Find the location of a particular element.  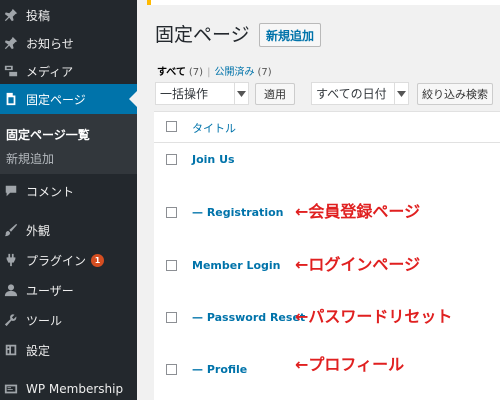

table-row: — Registration ←会員登録ページ is located at coordinates (327, 217).